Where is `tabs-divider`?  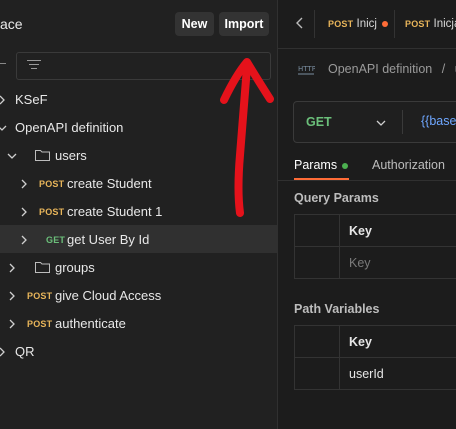
tabs-divider is located at coordinates (367, 180).